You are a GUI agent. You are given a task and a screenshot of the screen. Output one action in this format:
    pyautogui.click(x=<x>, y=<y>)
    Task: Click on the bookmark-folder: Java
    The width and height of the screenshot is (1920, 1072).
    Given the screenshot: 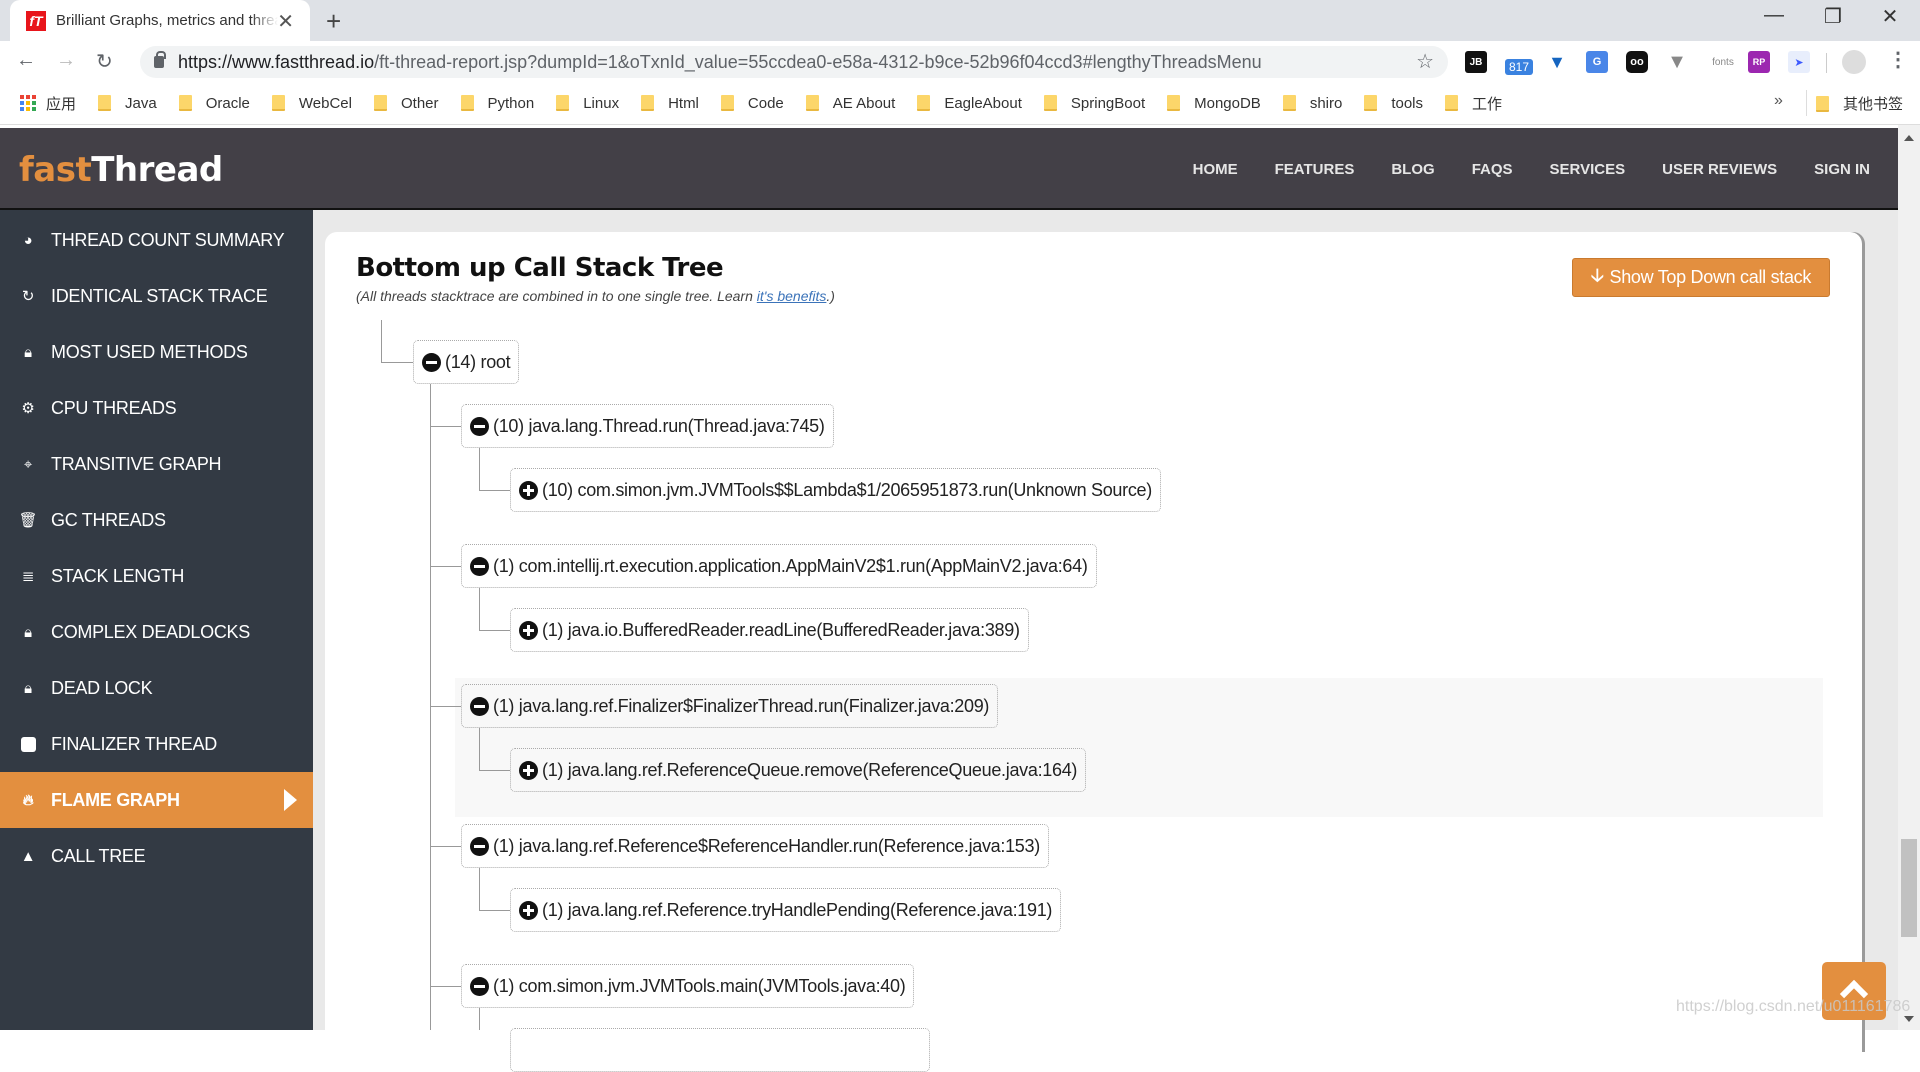 What is the action you would take?
    pyautogui.click(x=127, y=103)
    